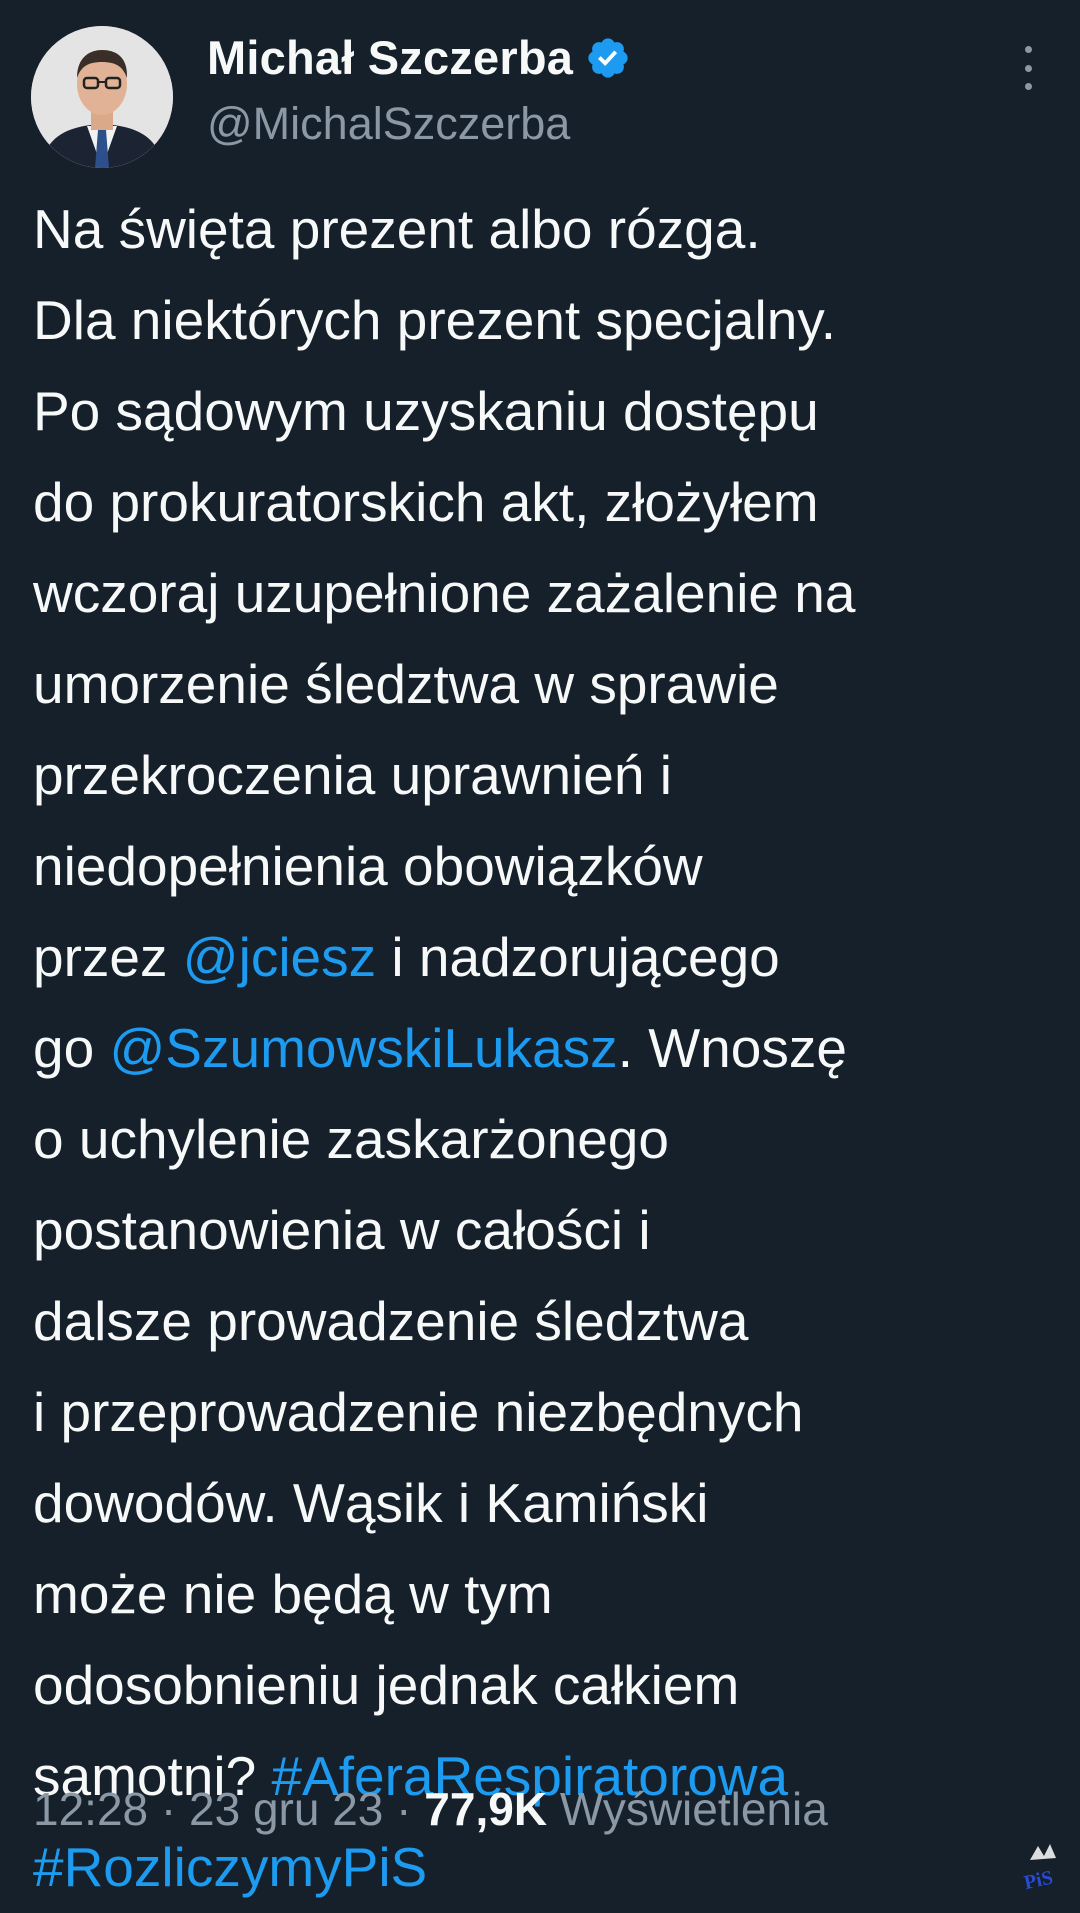 This screenshot has width=1080, height=1913. What do you see at coordinates (406, 684) in the screenshot?
I see `tweet-text-segment: umorzenie śledztwa w sprawie` at bounding box center [406, 684].